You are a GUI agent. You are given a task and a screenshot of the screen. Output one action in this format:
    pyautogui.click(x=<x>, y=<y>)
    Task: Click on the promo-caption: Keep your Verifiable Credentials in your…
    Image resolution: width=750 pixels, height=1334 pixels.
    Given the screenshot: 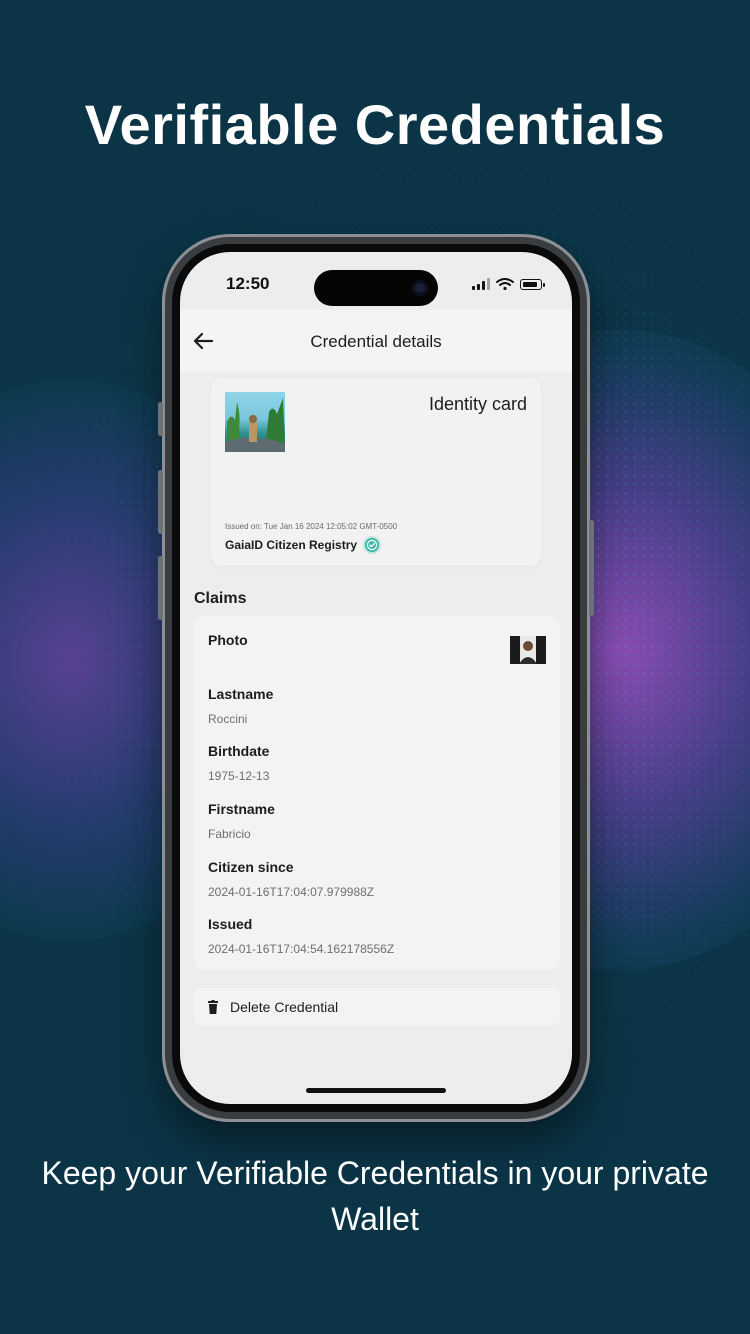 What is the action you would take?
    pyautogui.click(x=375, y=1196)
    